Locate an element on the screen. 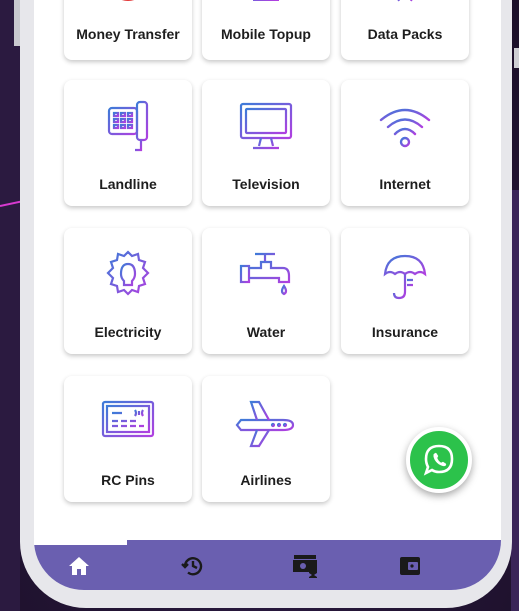 The image size is (519, 611). nav-history is located at coordinates (193, 566).